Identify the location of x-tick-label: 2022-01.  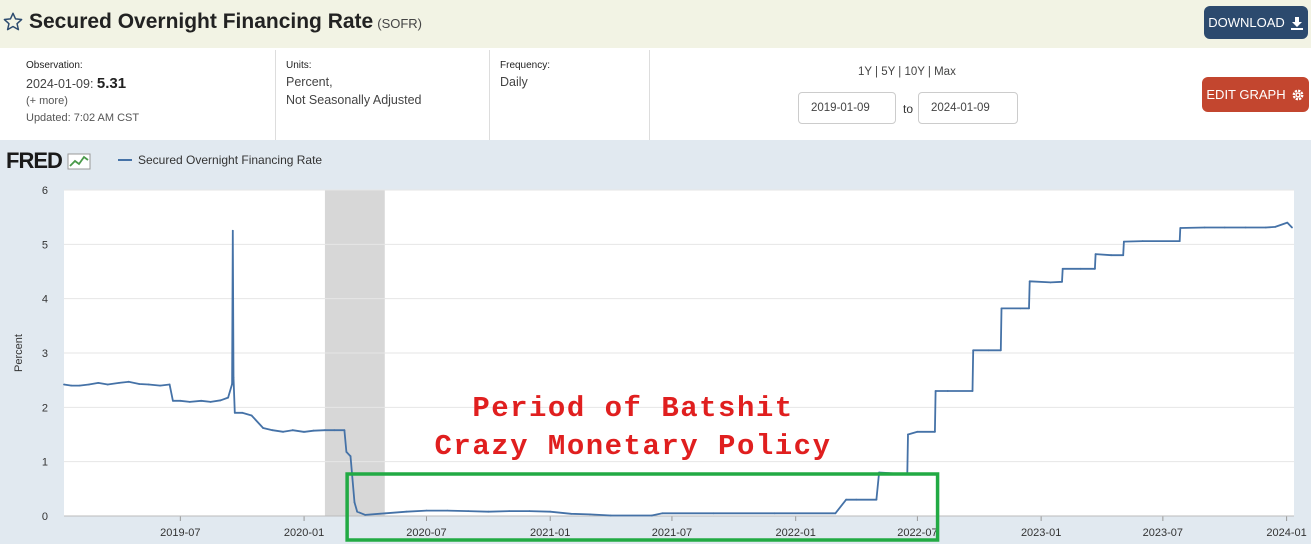
(795, 533).